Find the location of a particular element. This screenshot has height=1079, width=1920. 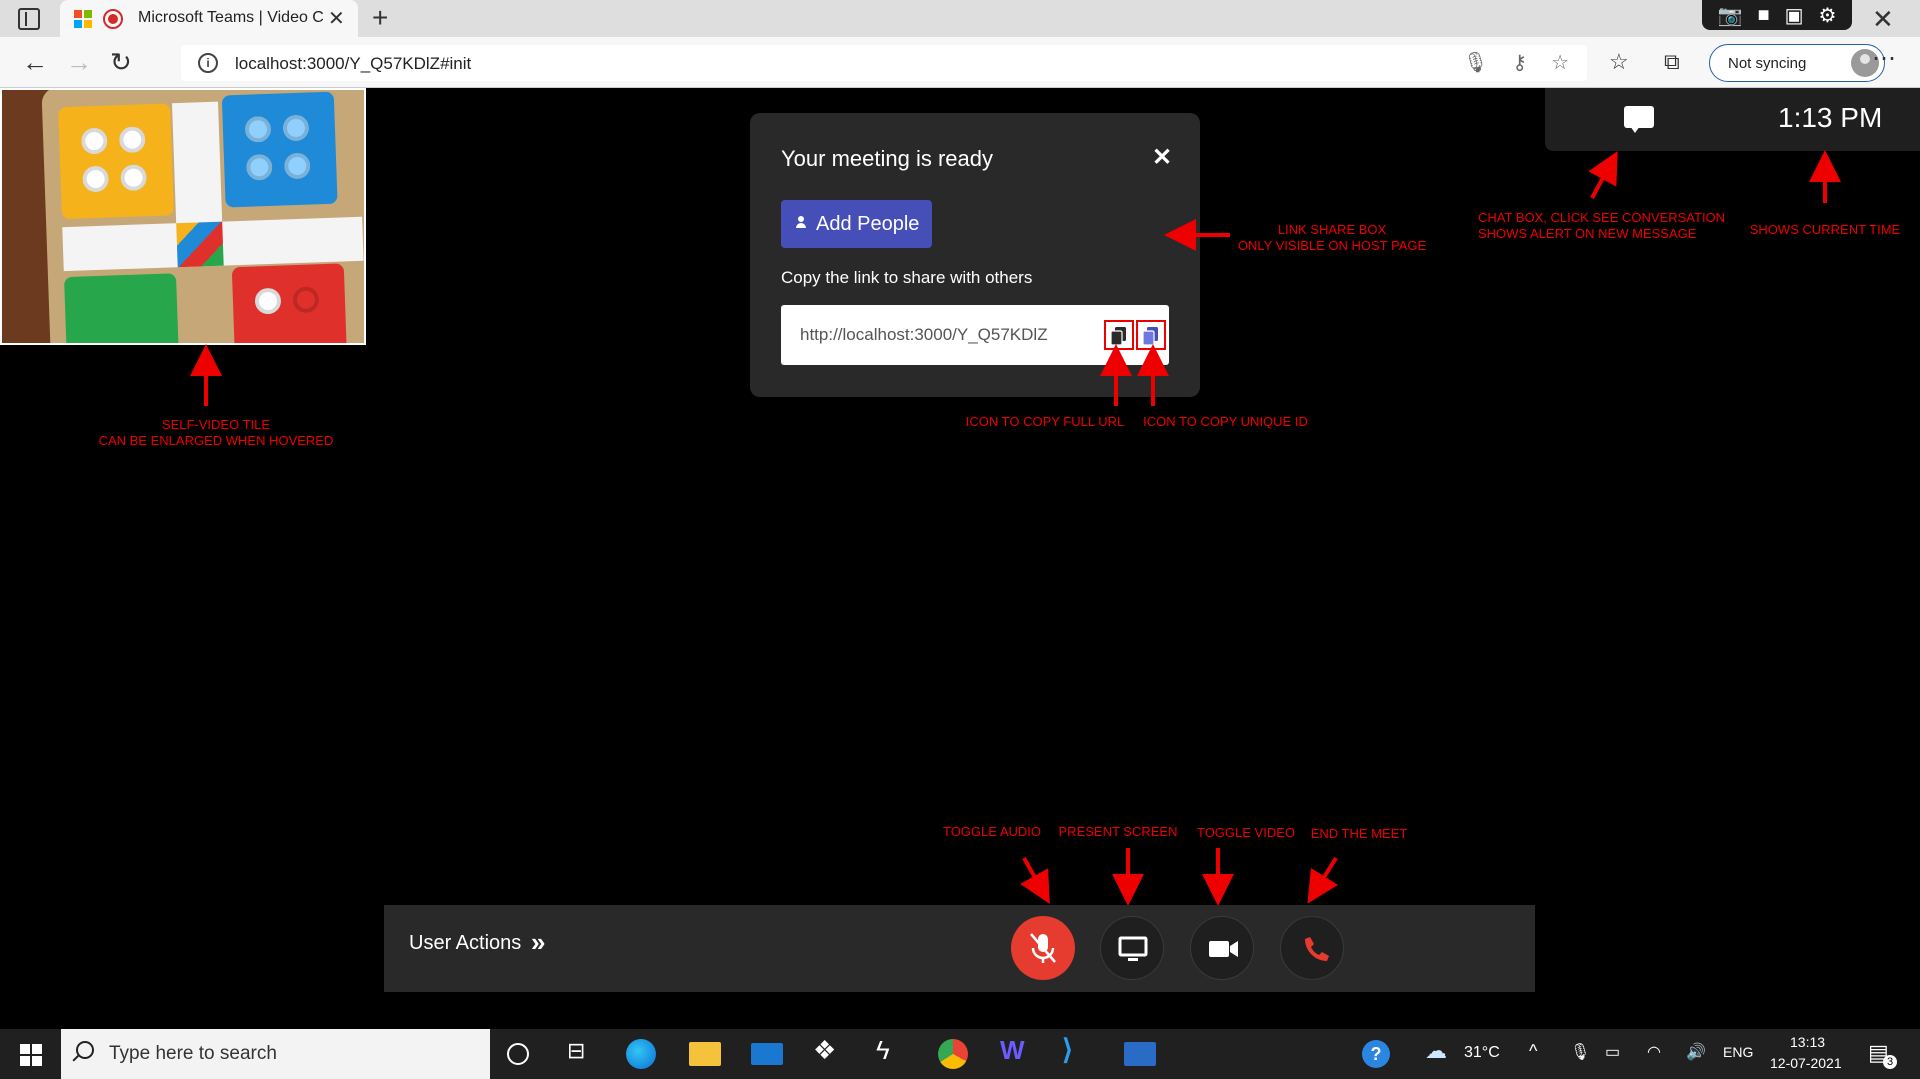

phone-hangup-icon is located at coordinates (1317, 949).